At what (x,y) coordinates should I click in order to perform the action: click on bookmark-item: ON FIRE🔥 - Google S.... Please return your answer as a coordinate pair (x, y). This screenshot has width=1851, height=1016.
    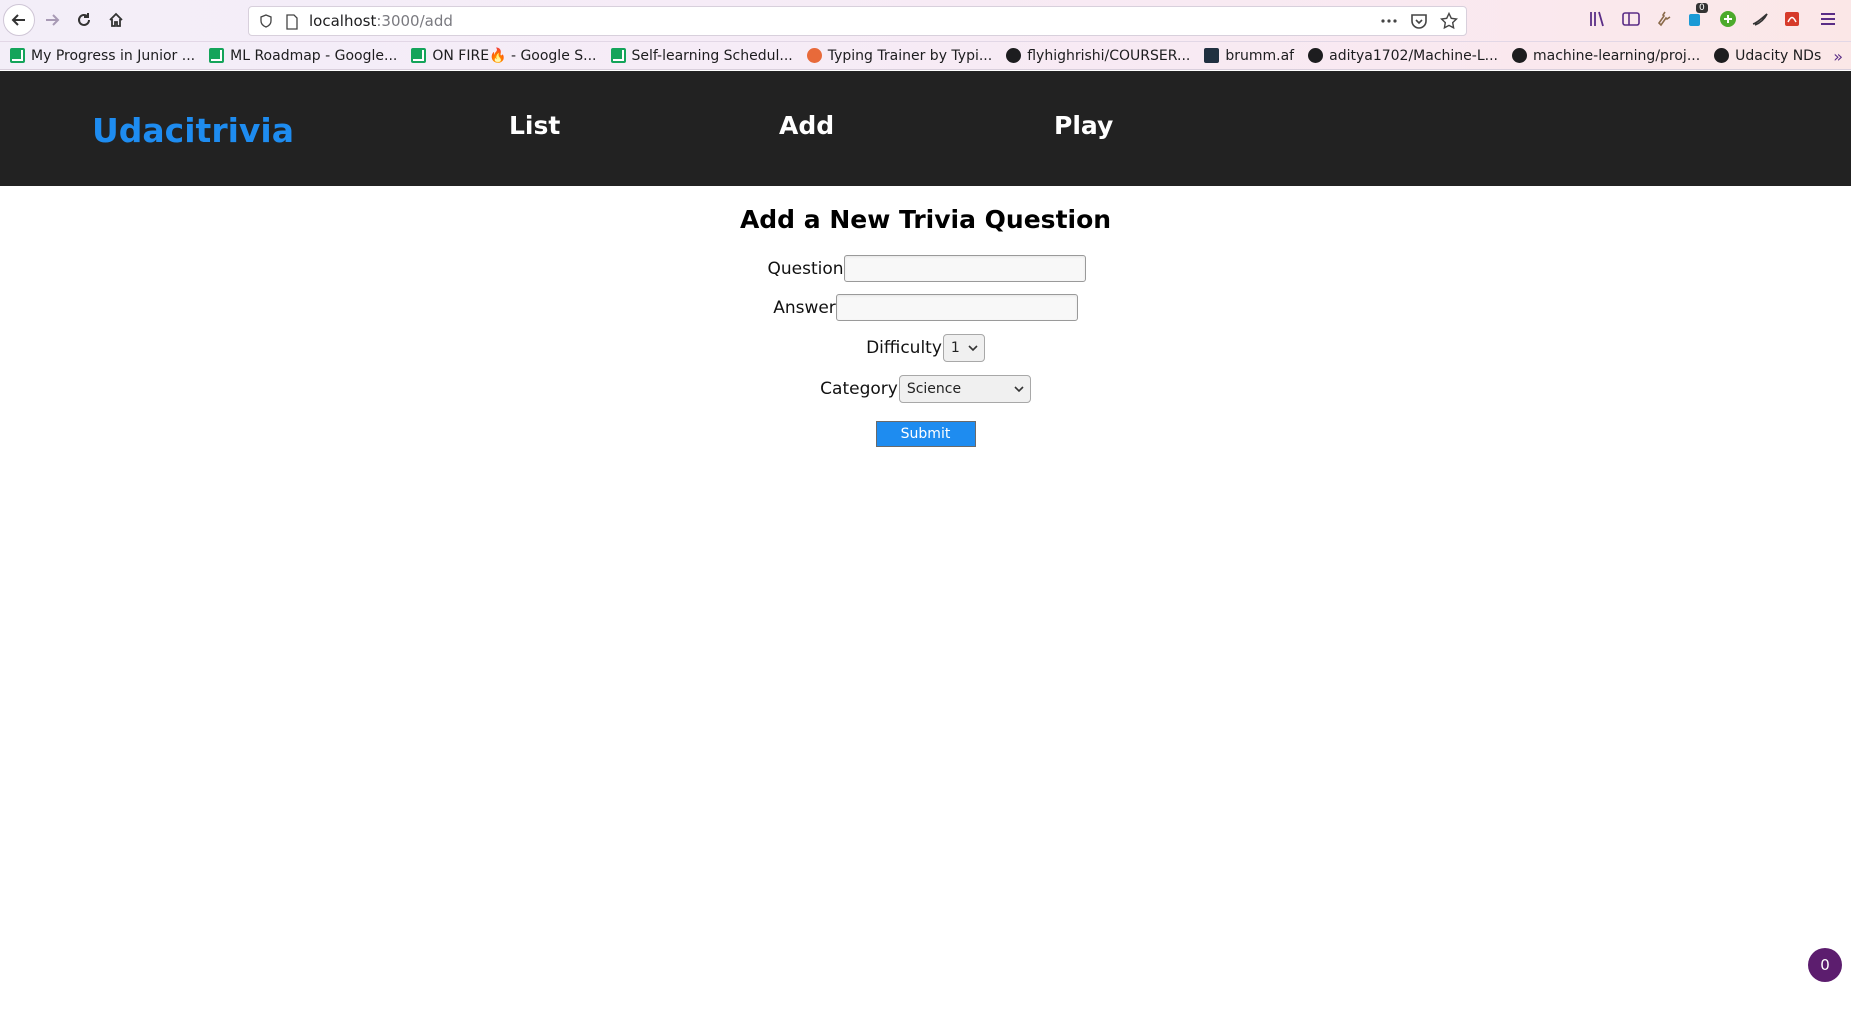
    Looking at the image, I should click on (504, 56).